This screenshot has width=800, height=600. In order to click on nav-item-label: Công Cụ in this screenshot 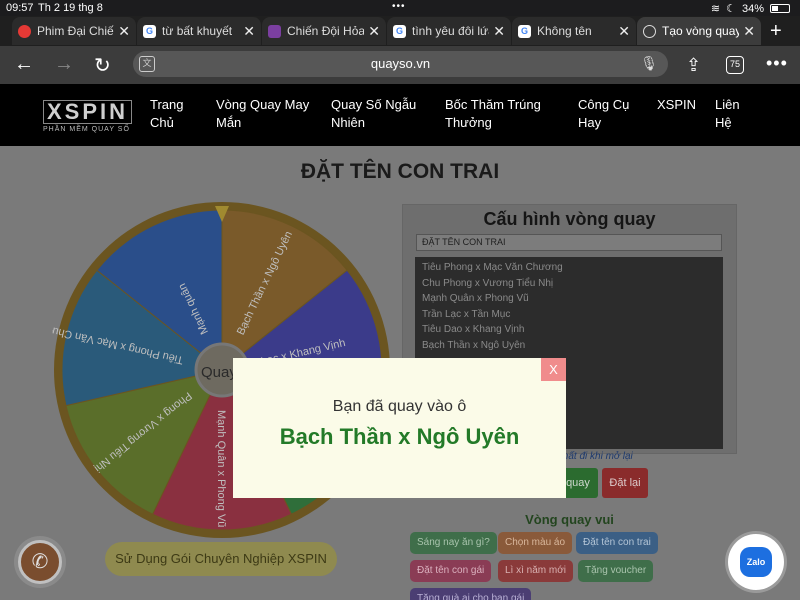, I will do `click(604, 104)`.